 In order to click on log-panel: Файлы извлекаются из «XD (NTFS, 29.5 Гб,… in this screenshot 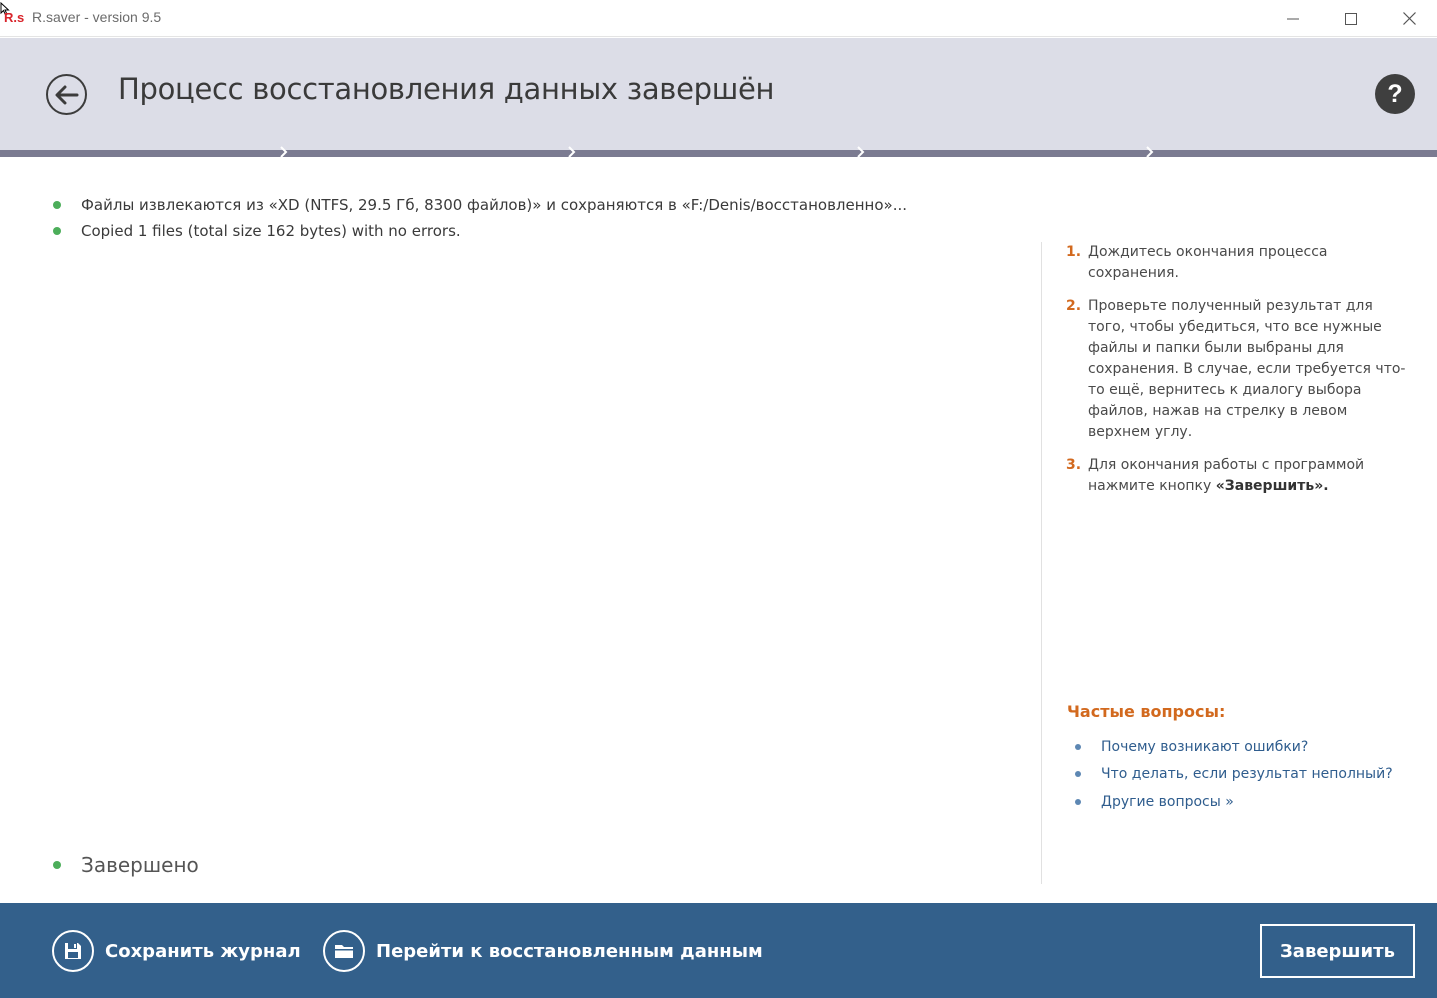, I will do `click(540, 218)`.